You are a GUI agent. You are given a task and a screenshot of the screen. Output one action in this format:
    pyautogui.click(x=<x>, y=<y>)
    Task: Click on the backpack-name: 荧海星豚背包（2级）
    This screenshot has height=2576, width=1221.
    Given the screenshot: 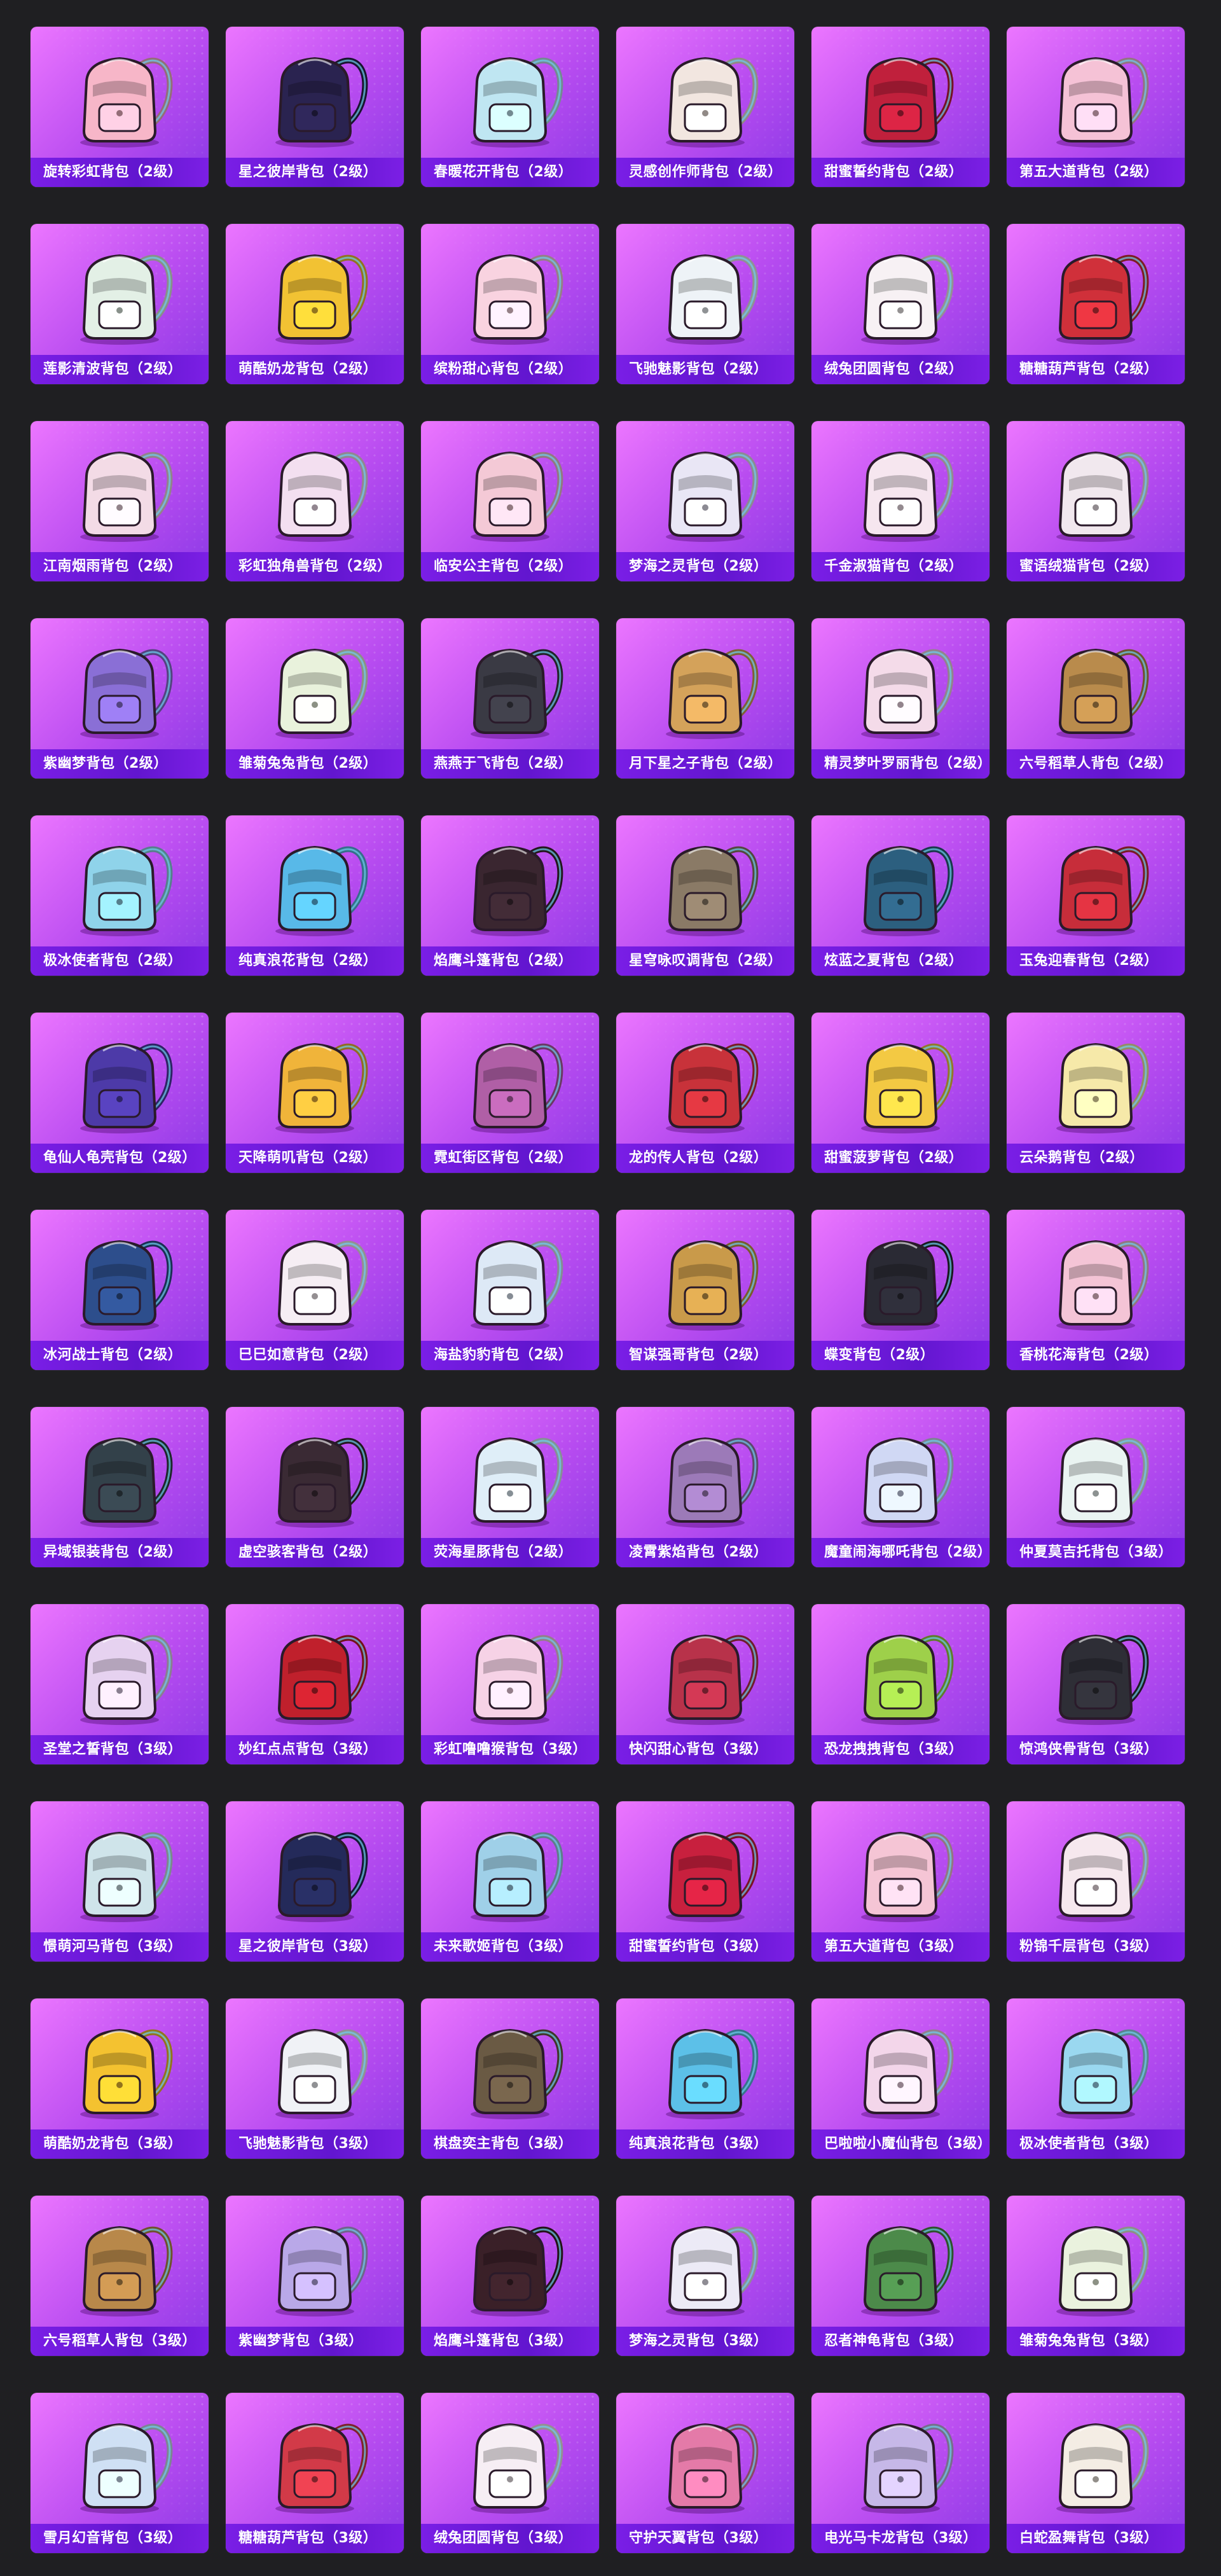 What is the action you would take?
    pyautogui.click(x=510, y=1552)
    